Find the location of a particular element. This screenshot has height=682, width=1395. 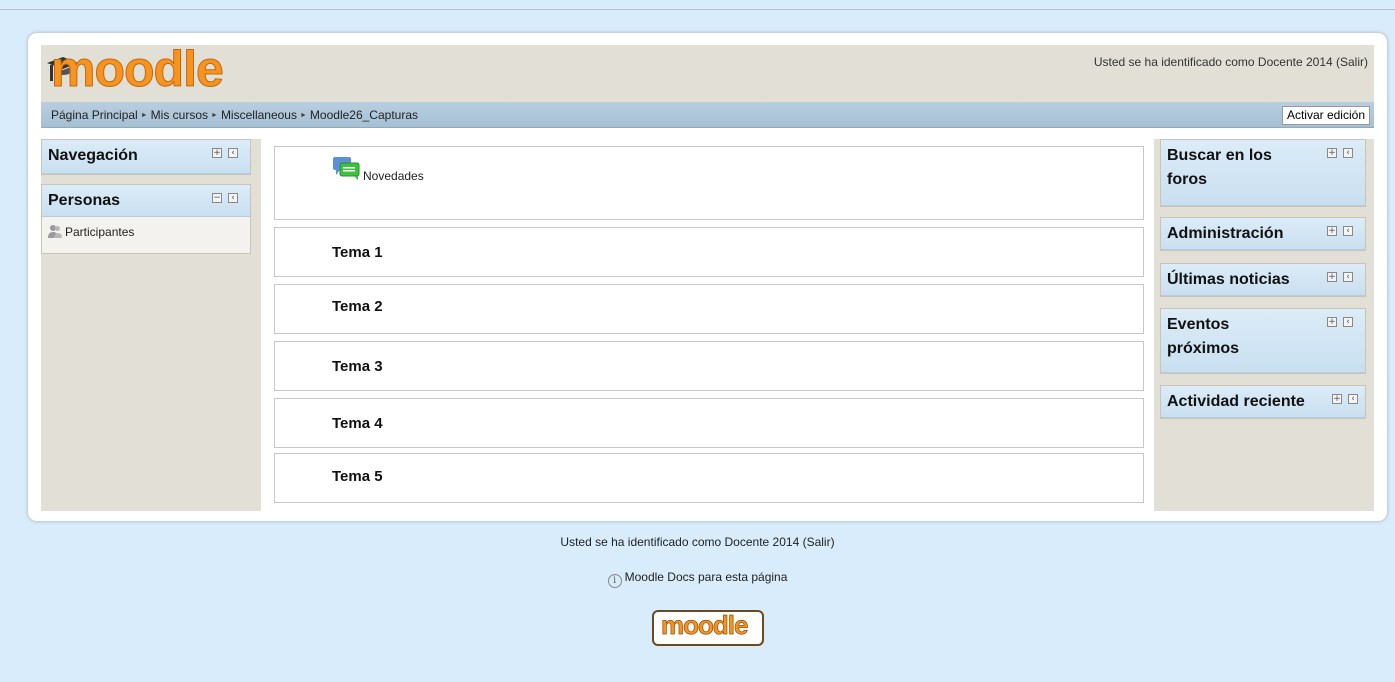

block-header: Buscar en los foros + ‹ is located at coordinates (1263, 173).